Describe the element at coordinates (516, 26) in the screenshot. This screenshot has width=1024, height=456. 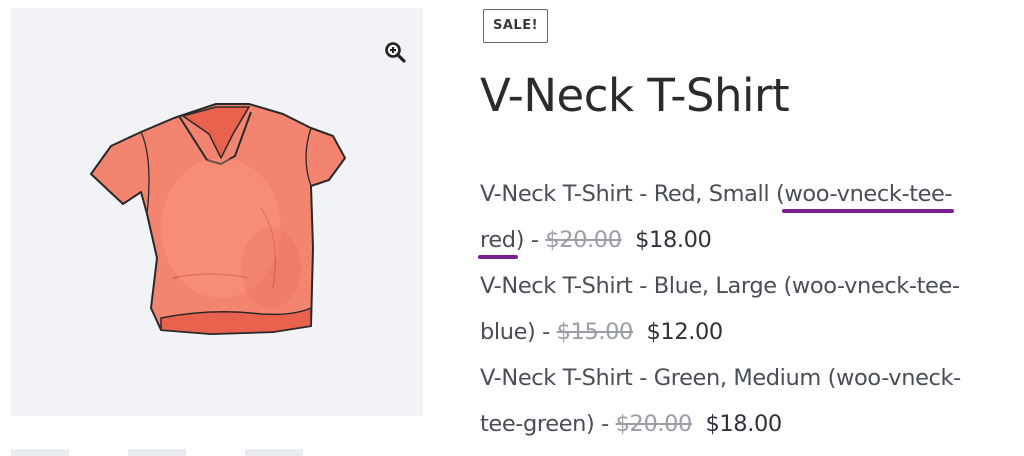
I see `sale-badge: SALE!` at that location.